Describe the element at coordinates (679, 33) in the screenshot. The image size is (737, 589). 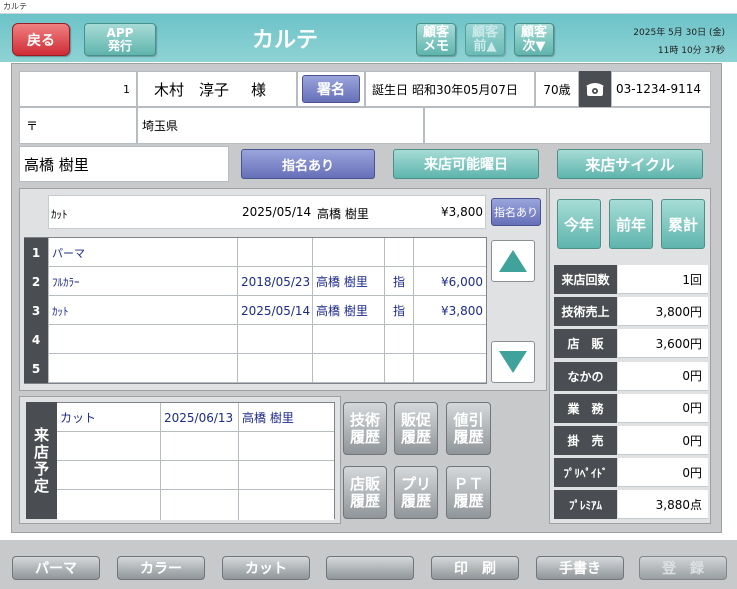
I see `current-date: 2025年 5月 30日 (金)` at that location.